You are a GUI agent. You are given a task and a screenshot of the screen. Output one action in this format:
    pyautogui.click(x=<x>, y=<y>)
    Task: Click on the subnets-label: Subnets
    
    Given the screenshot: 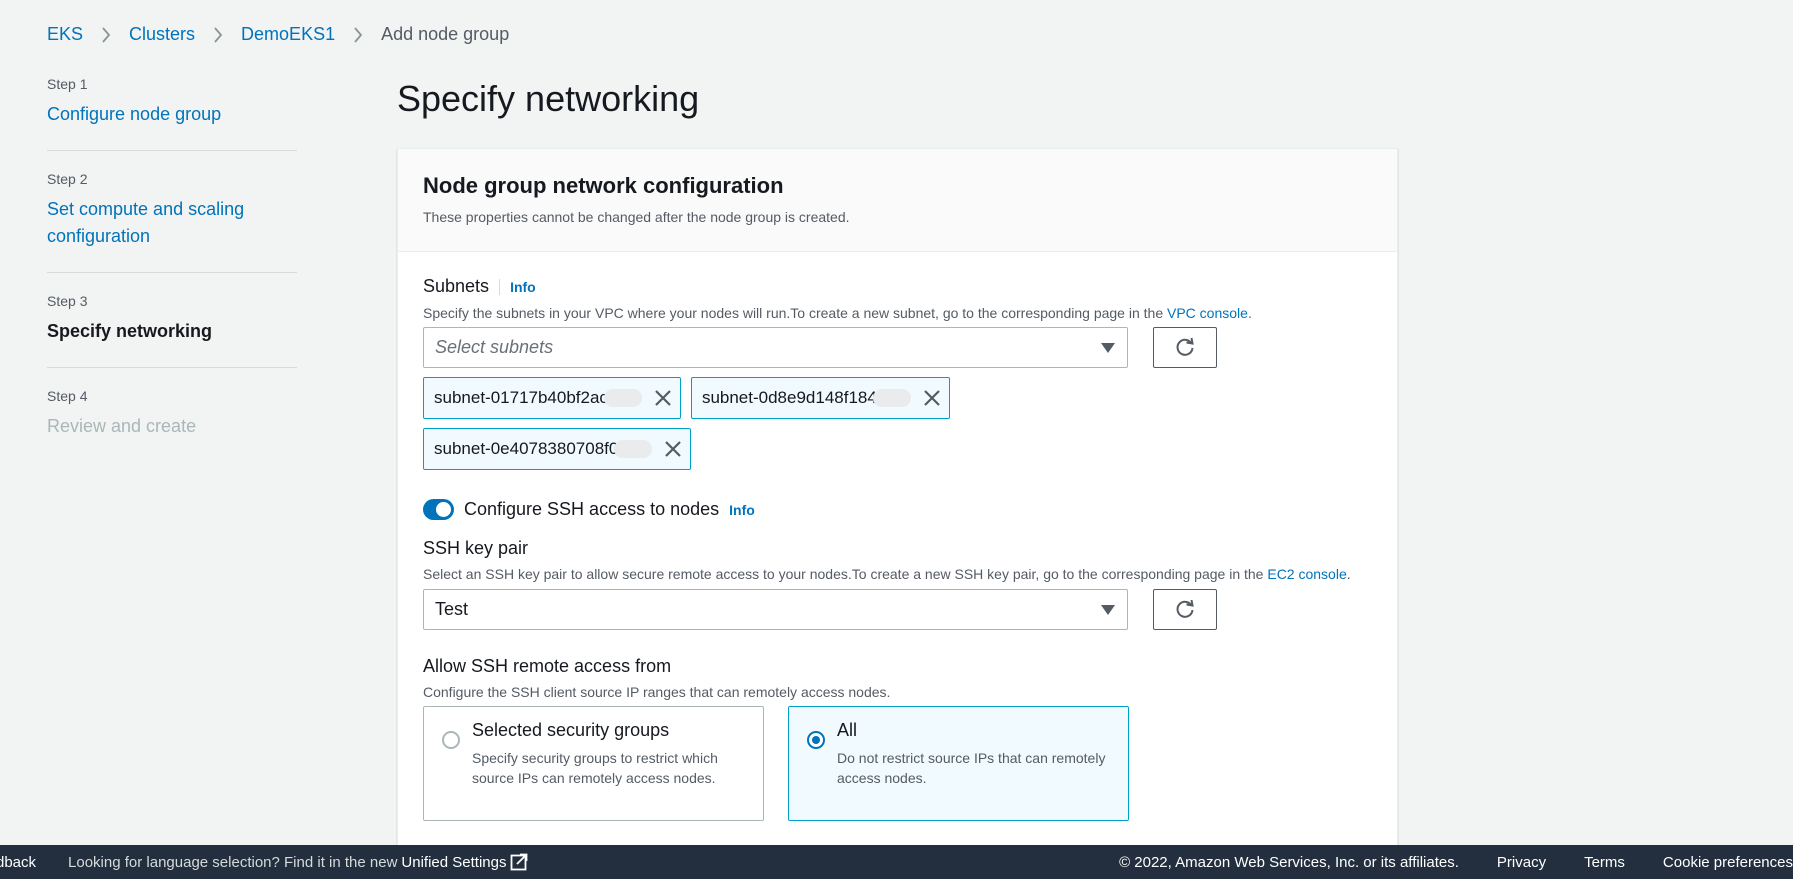 What is the action you would take?
    pyautogui.click(x=456, y=286)
    